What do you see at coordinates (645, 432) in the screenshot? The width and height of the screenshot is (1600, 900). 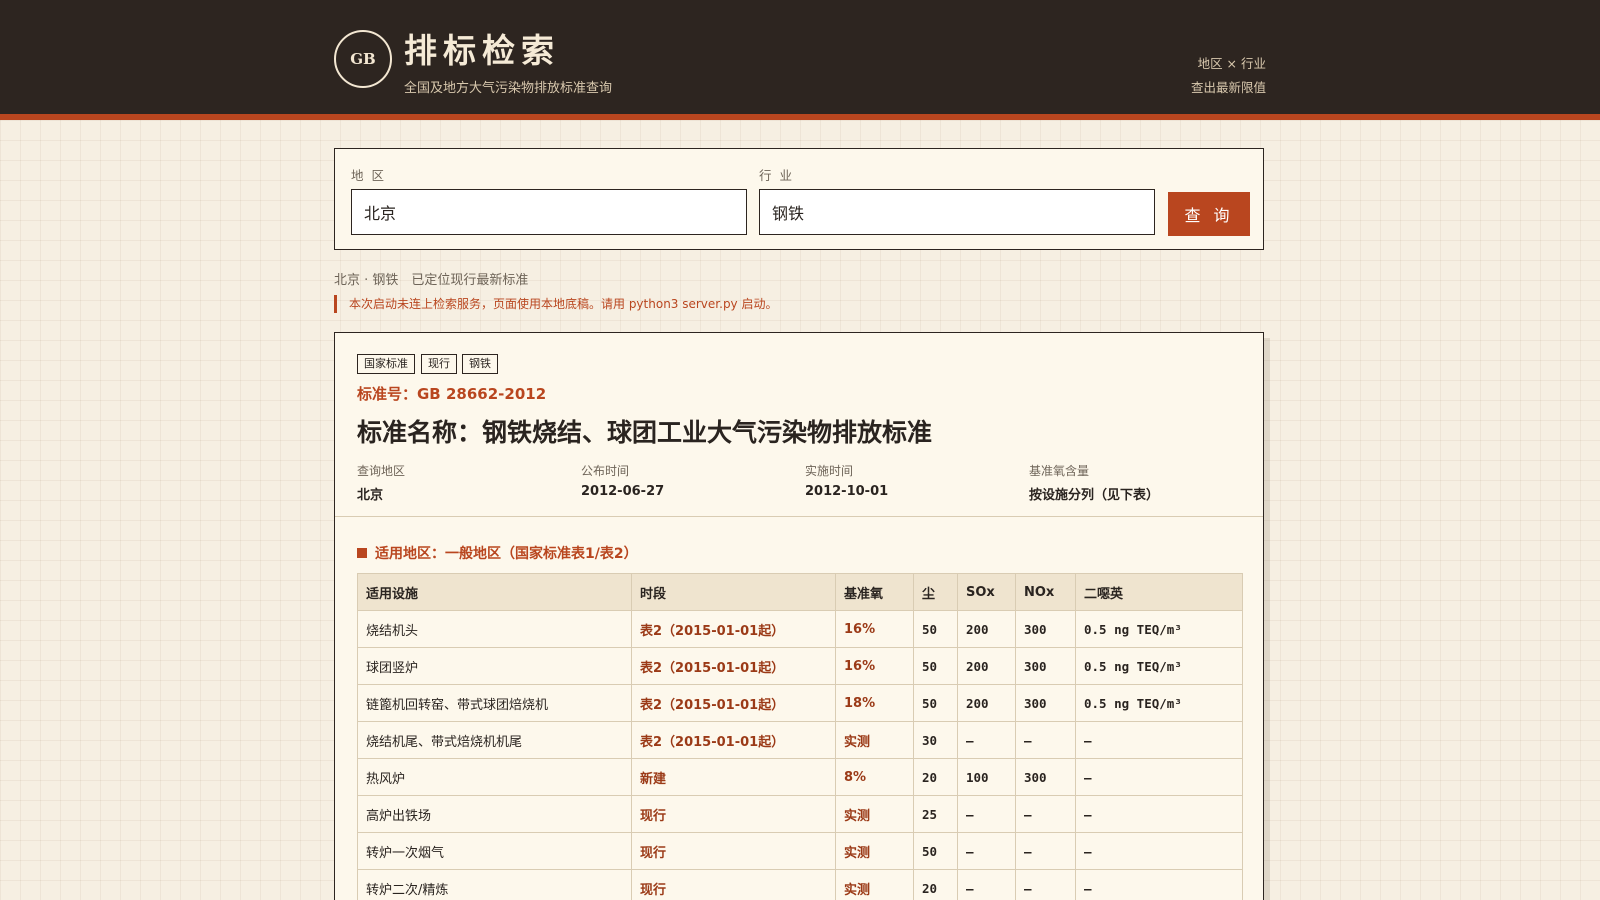 I see `standard-name: 标准名称：钢铁烧结、球团工业大气污染物排放标准` at bounding box center [645, 432].